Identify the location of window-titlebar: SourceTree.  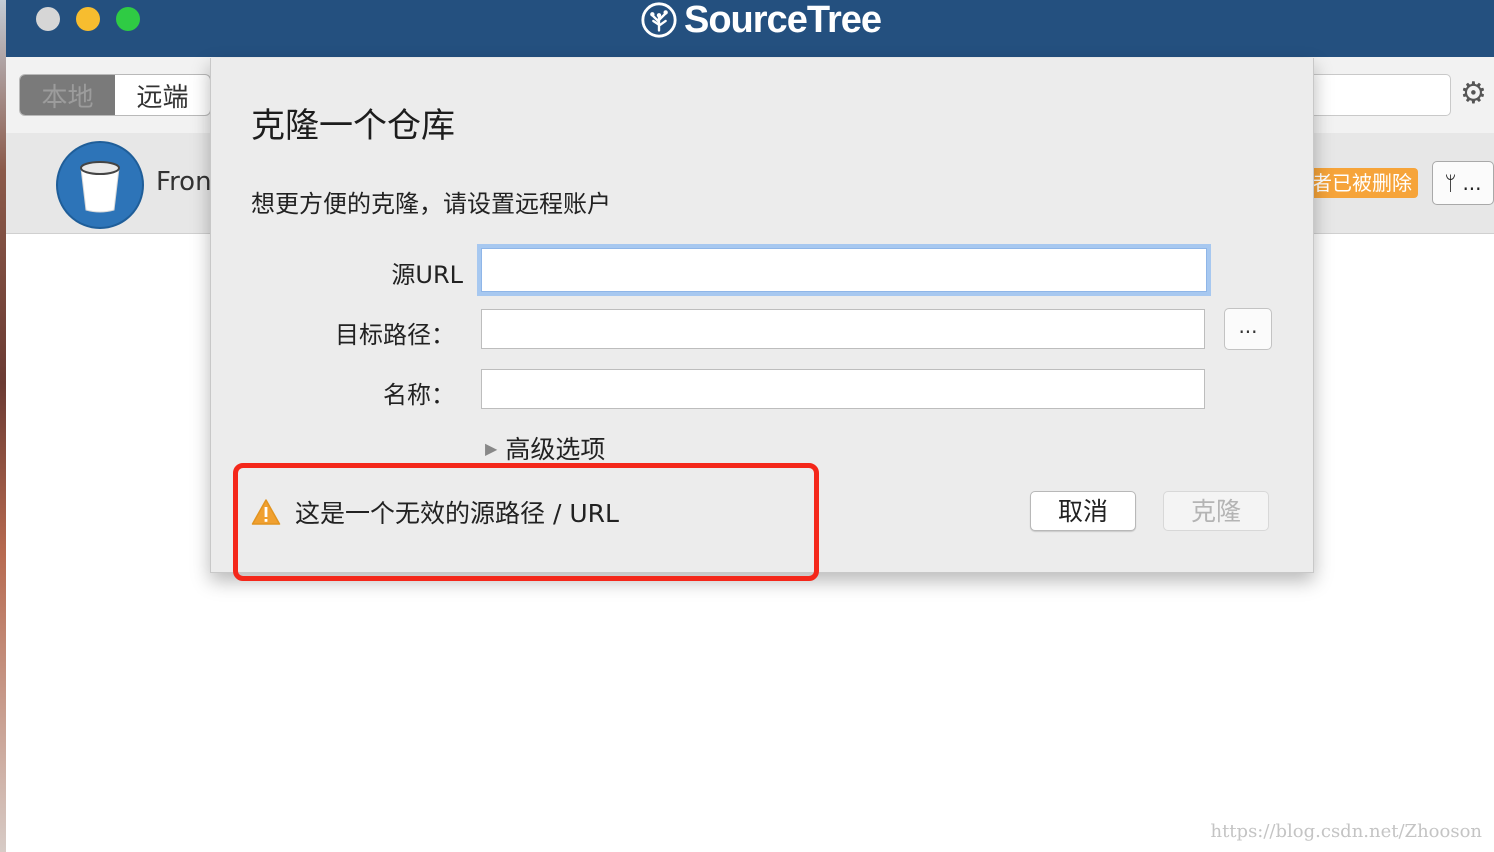
(750, 28).